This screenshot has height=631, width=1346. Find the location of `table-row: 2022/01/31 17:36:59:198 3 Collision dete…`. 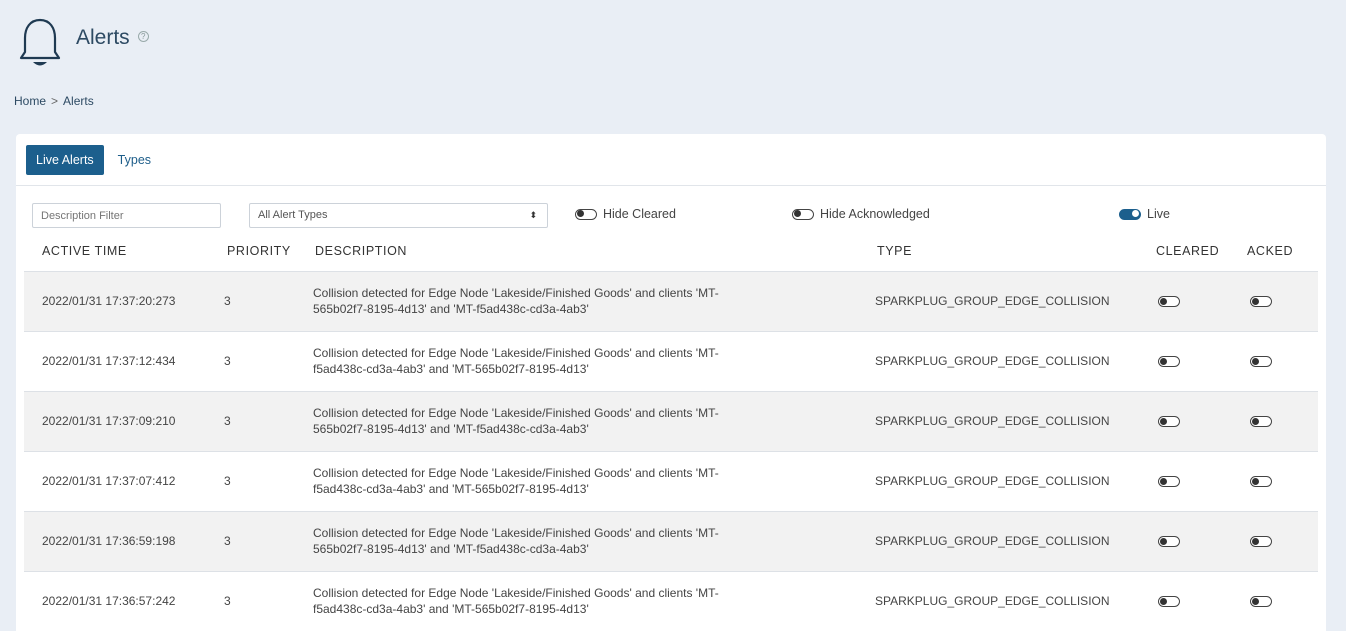

table-row: 2022/01/31 17:36:59:198 3 Collision dete… is located at coordinates (671, 541).